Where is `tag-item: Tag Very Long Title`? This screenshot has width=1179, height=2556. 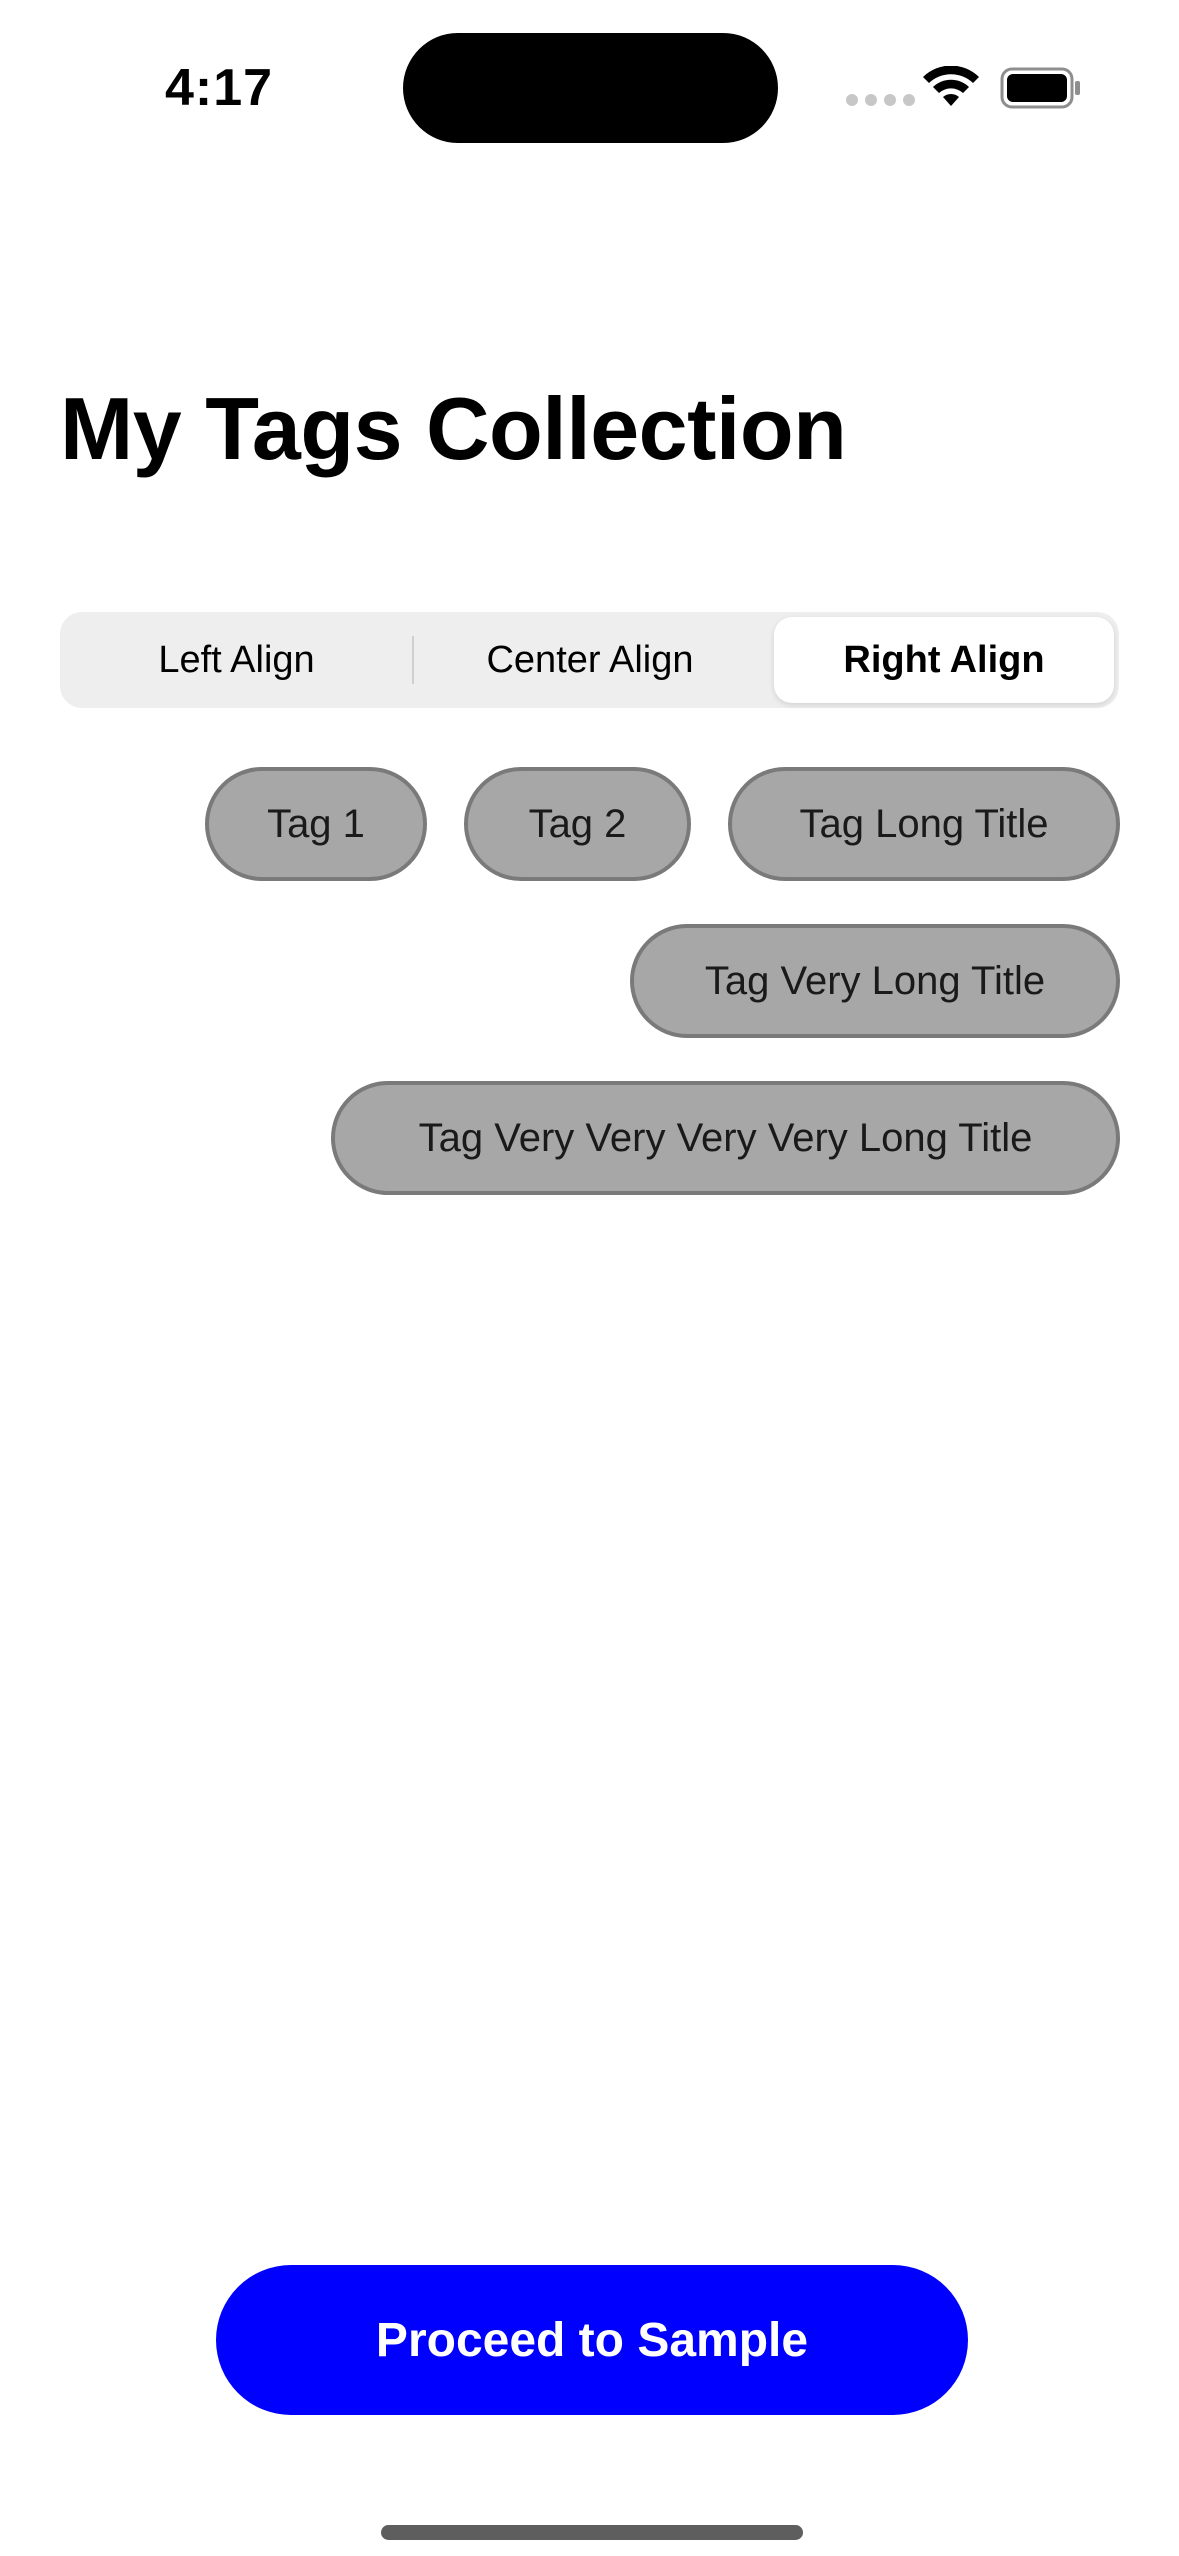
tag-item: Tag Very Long Title is located at coordinates (875, 981).